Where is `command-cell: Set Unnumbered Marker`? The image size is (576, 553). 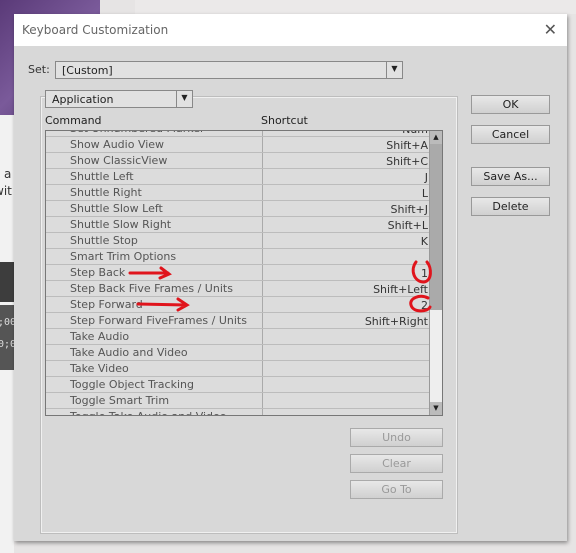 command-cell: Set Unnumbered Marker is located at coordinates (137, 133).